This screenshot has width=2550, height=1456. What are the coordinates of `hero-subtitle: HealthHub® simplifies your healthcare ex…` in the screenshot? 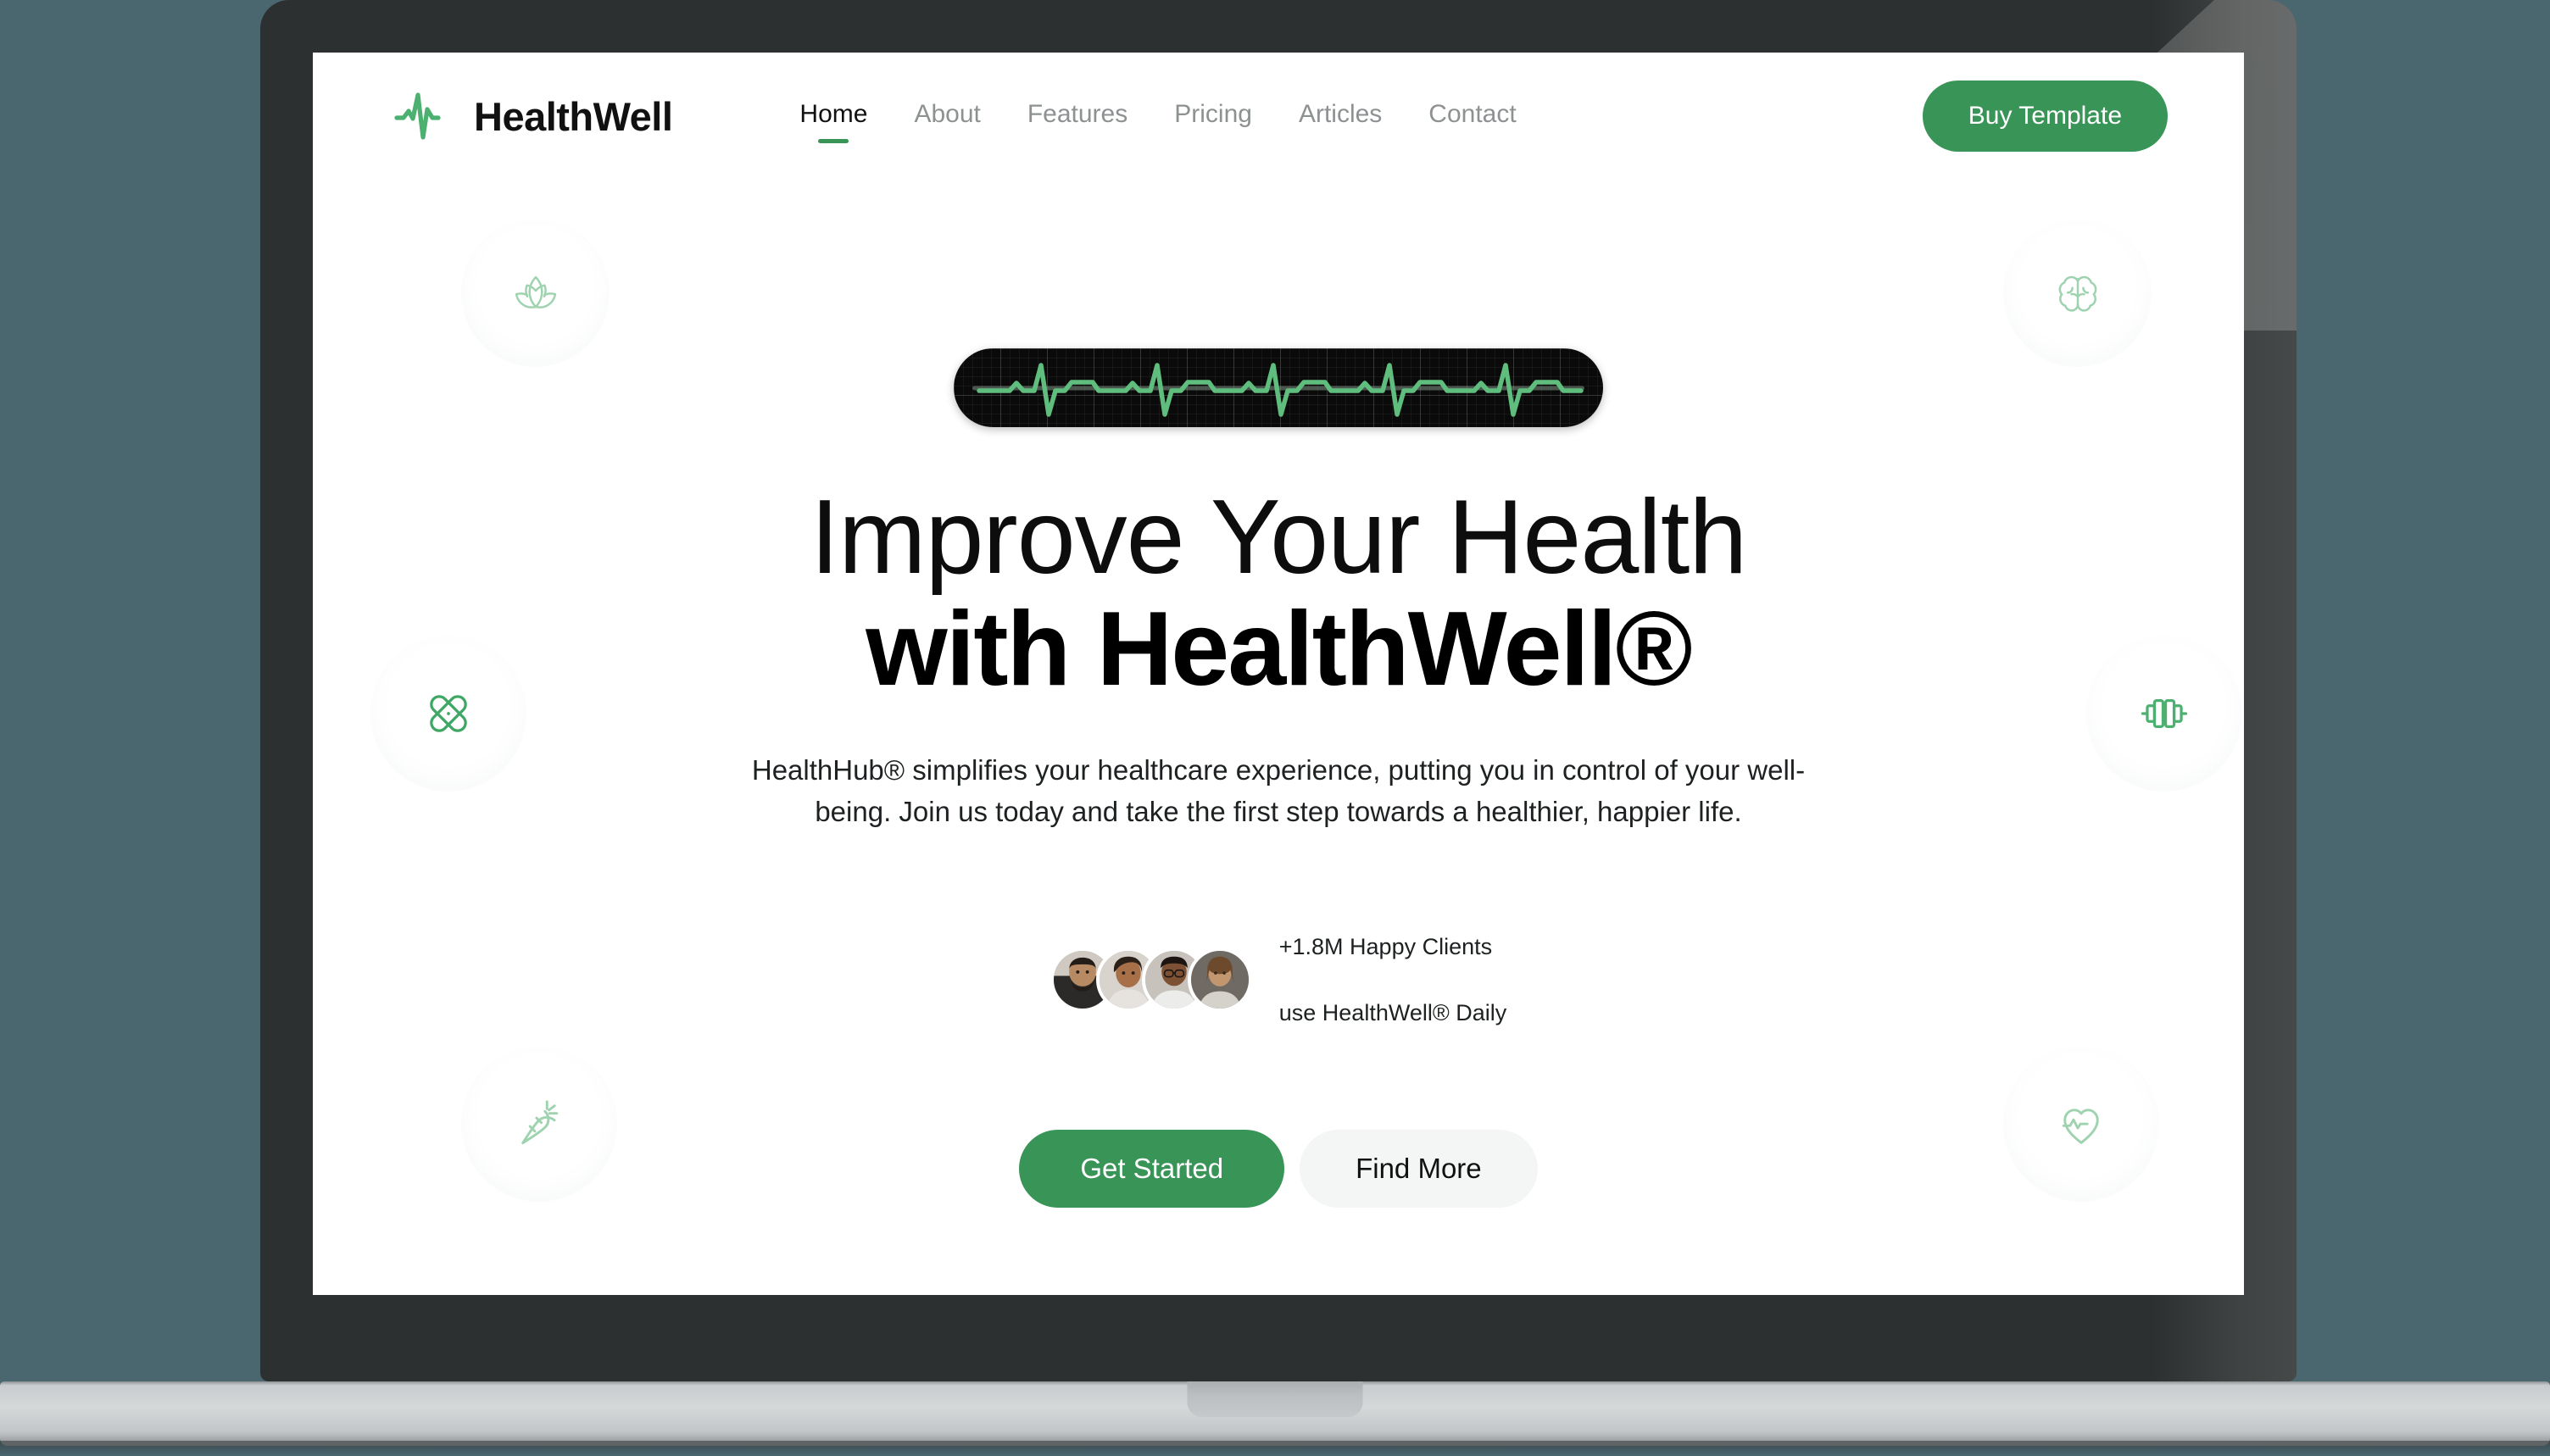 It's located at (1279, 791).